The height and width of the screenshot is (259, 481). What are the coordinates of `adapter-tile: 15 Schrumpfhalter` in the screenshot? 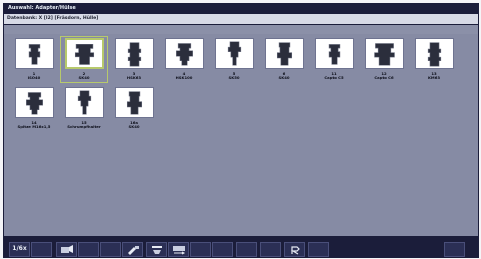 It's located at (84, 109).